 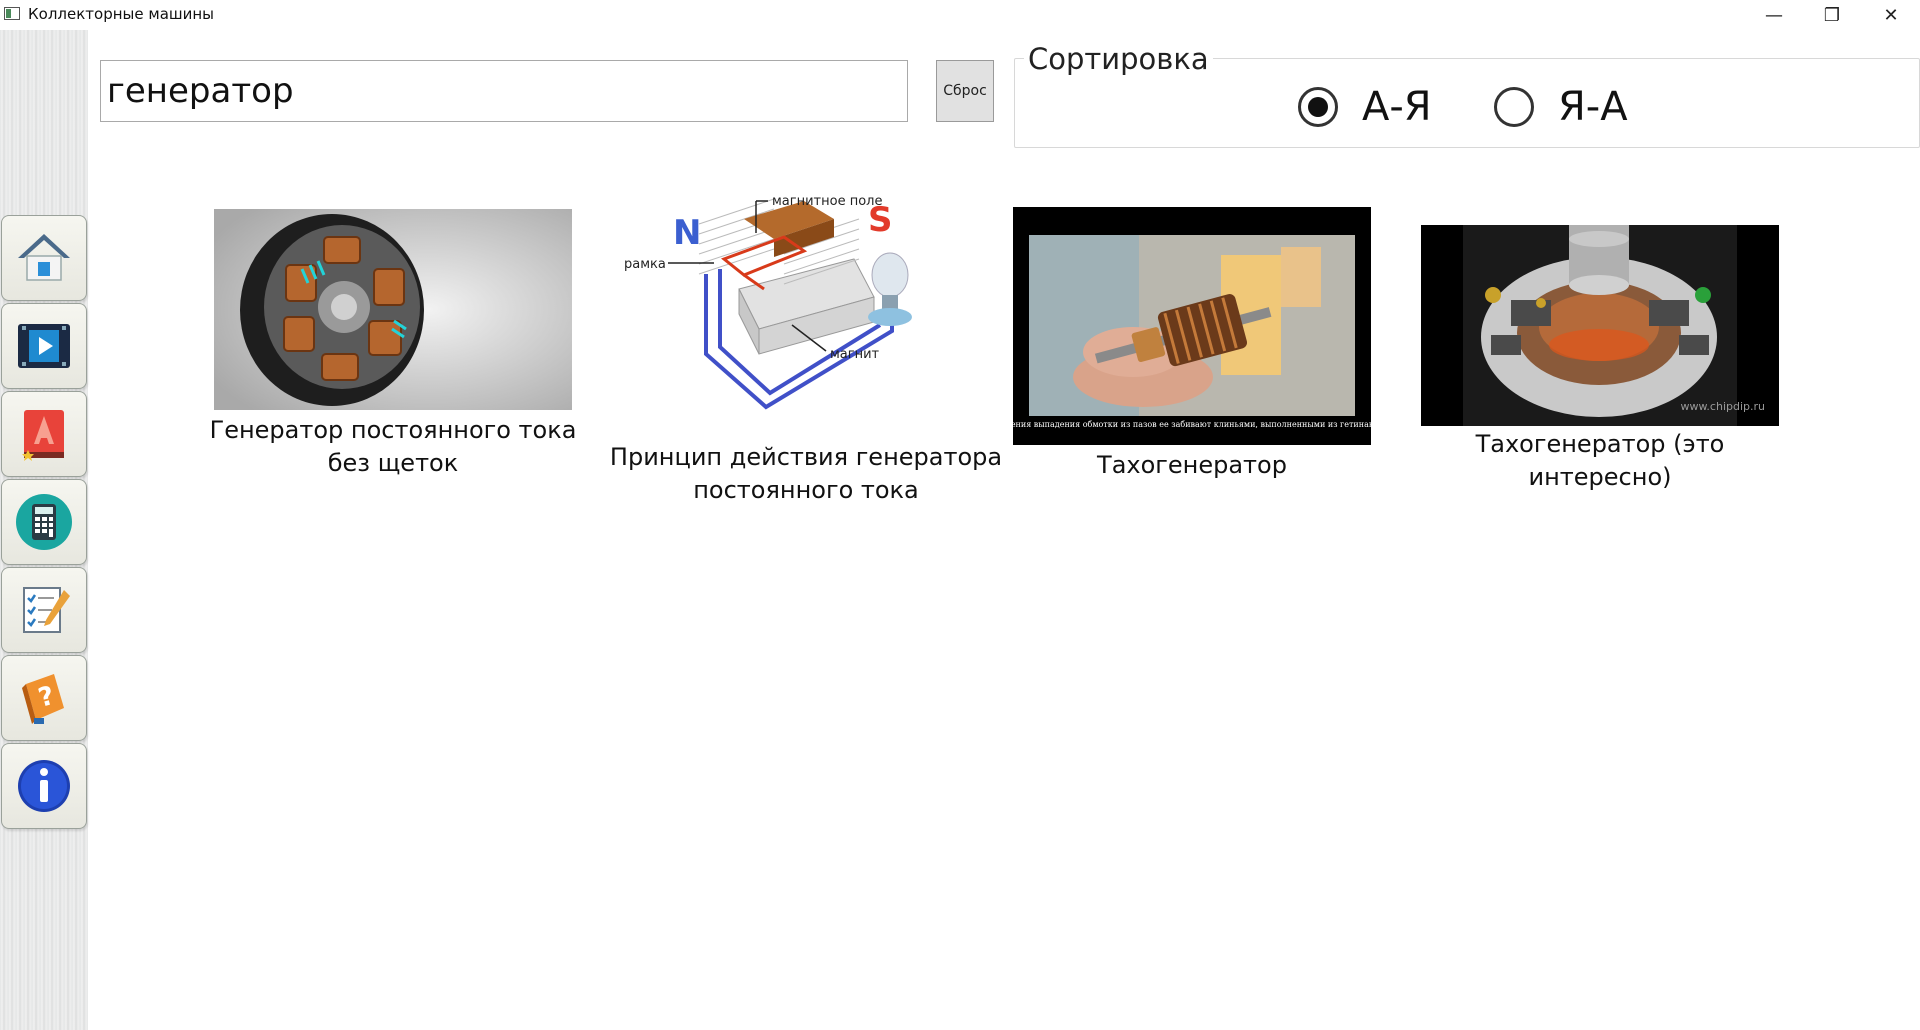 What do you see at coordinates (1397, 107) in the screenshot?
I see `sort-az-label: А-Я` at bounding box center [1397, 107].